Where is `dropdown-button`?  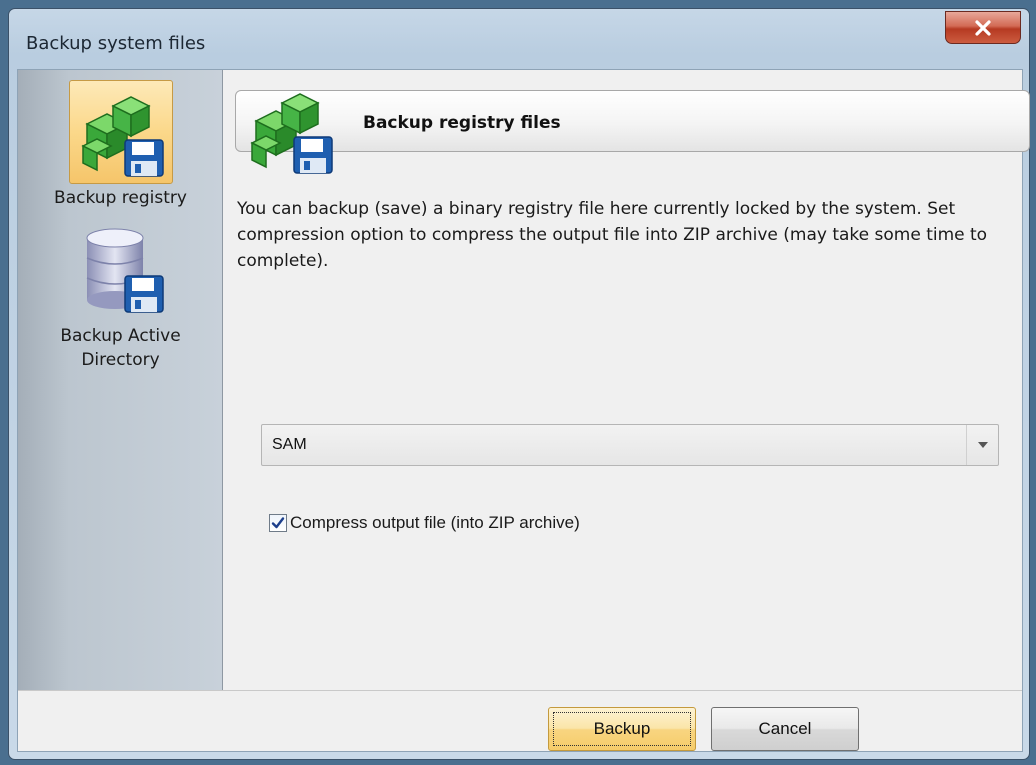
dropdown-button is located at coordinates (982, 445).